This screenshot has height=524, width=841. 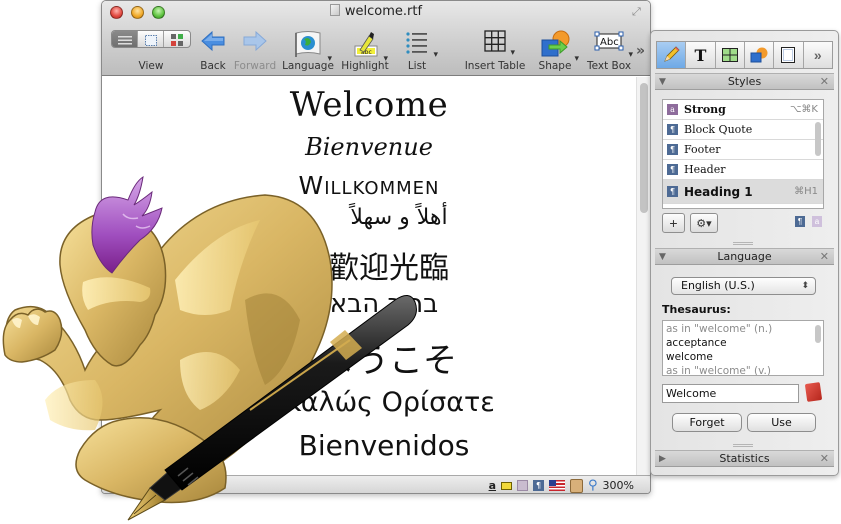 What do you see at coordinates (730, 393) in the screenshot?
I see `word-field: Welcome` at bounding box center [730, 393].